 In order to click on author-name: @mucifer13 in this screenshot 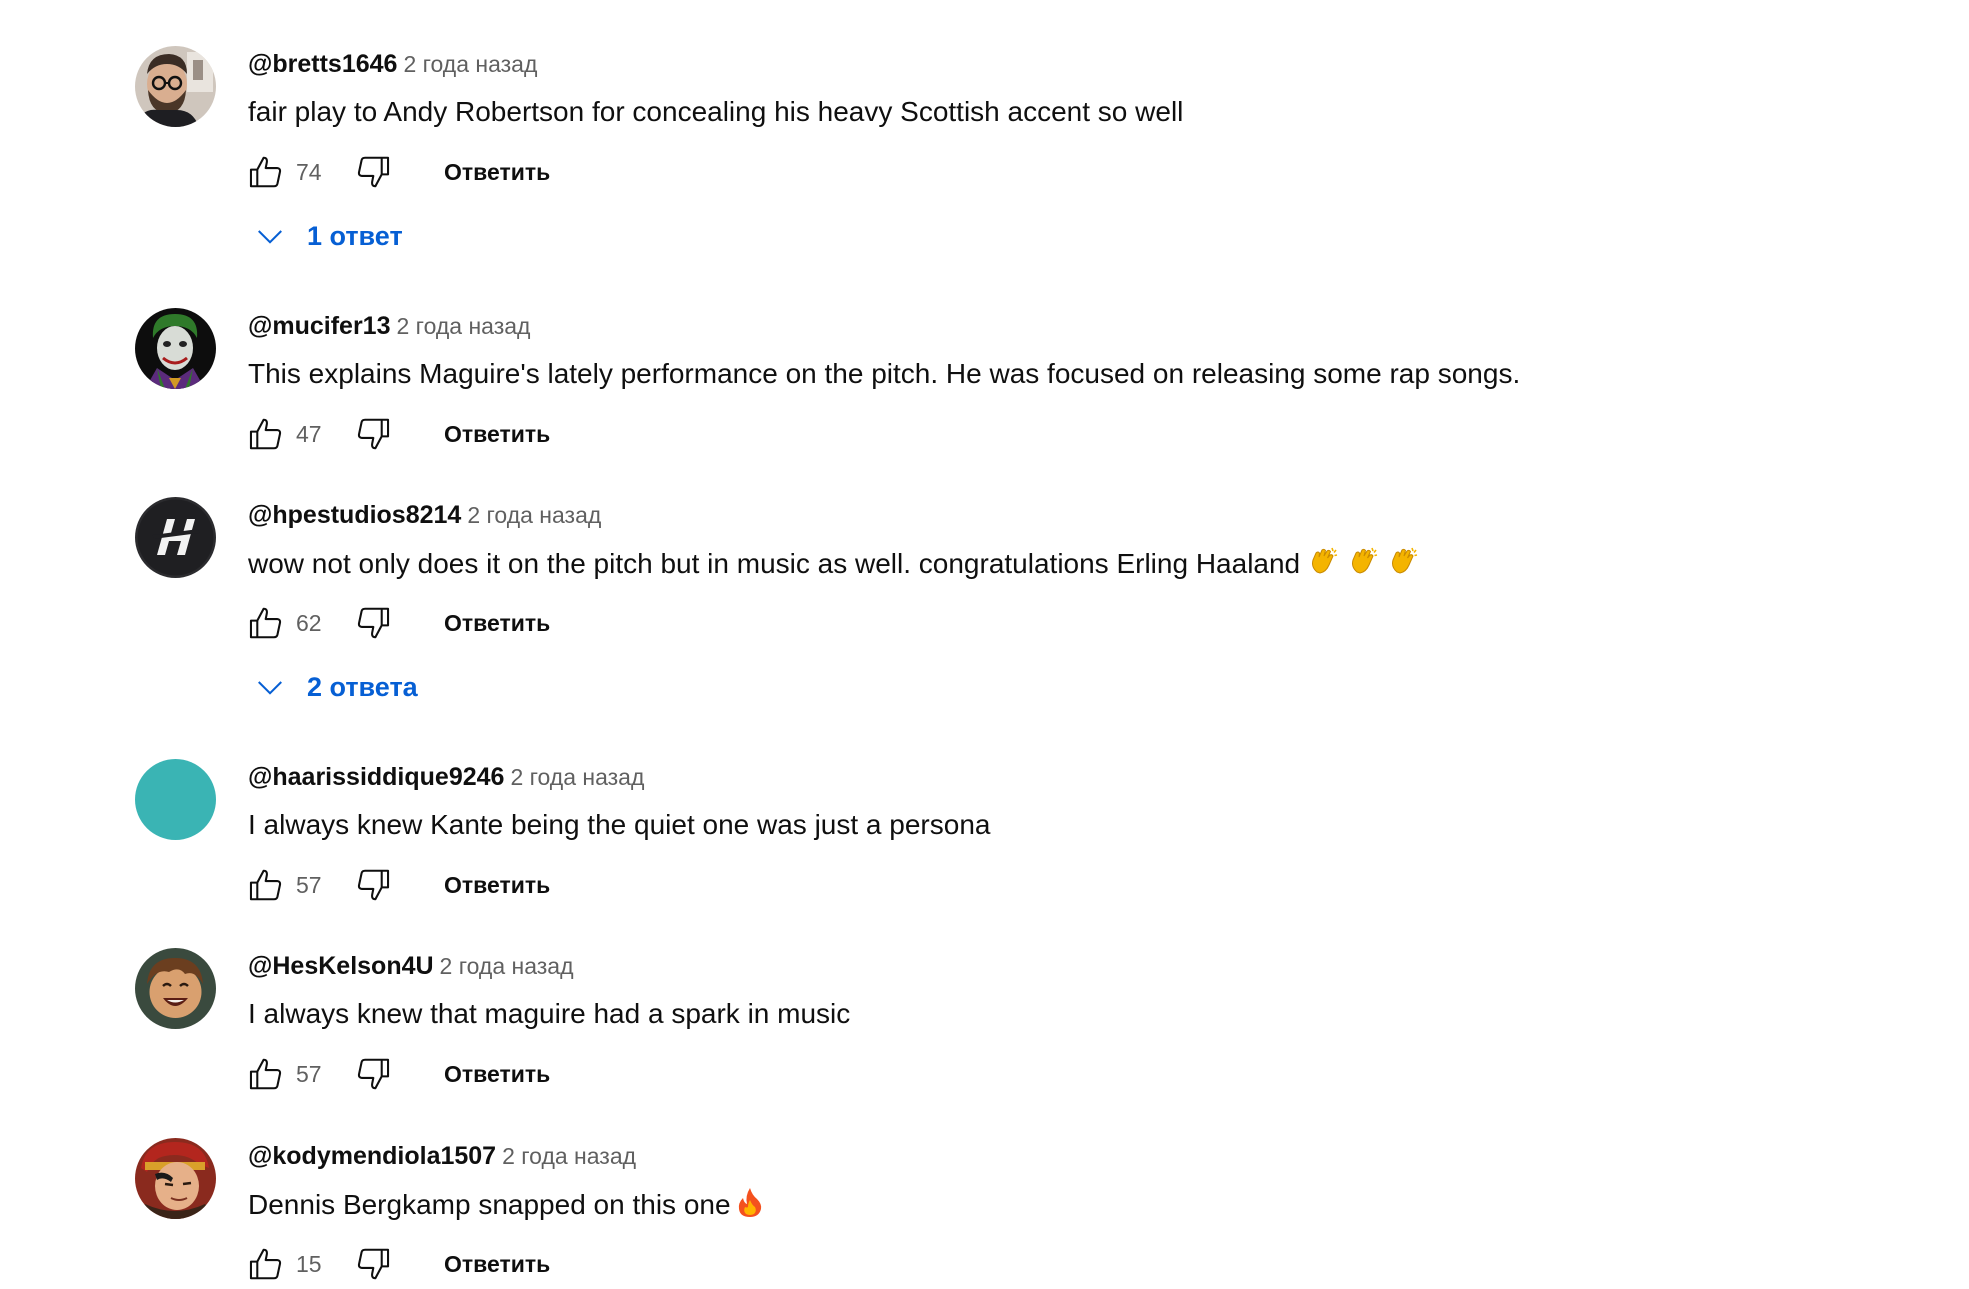, I will do `click(319, 326)`.